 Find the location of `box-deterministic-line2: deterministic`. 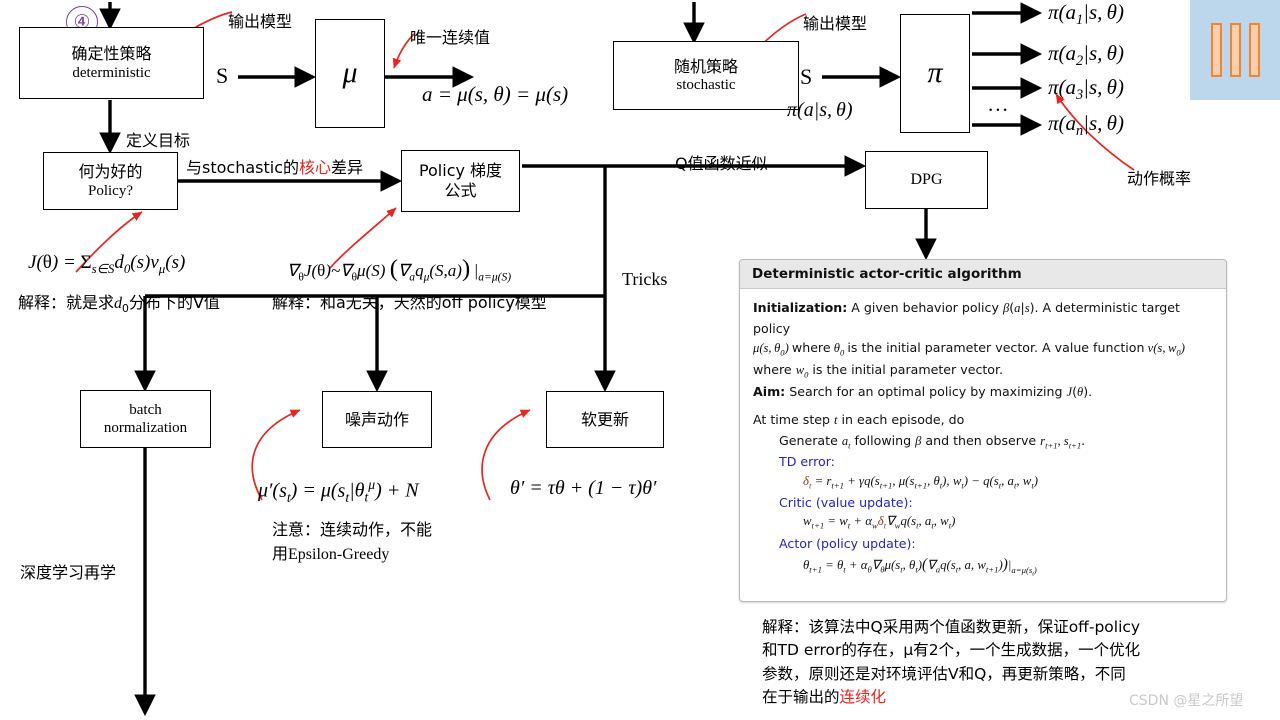

box-deterministic-line2: deterministic is located at coordinates (111, 72).